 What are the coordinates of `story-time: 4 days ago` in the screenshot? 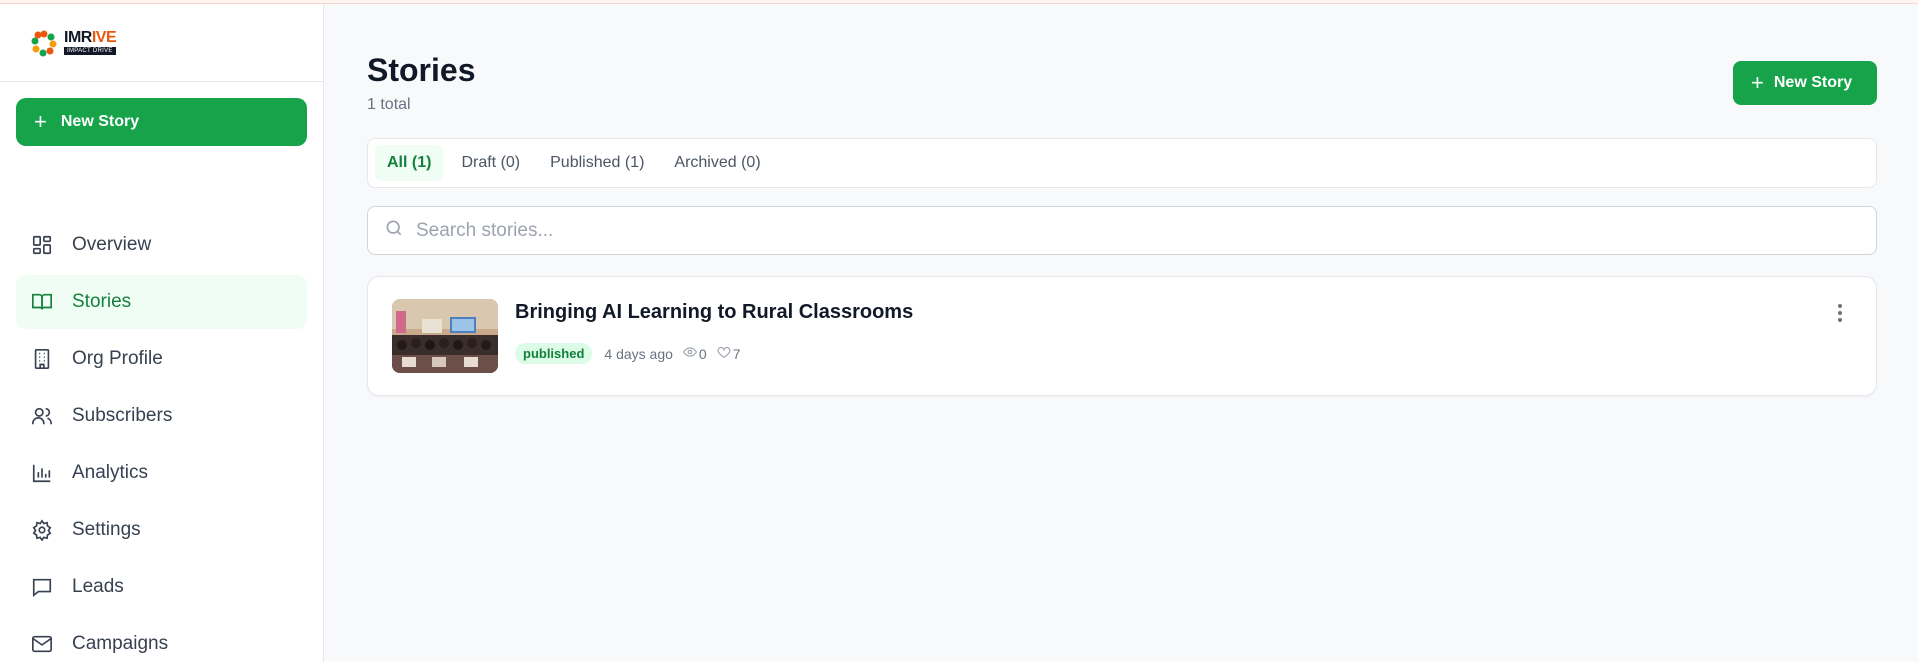 It's located at (638, 353).